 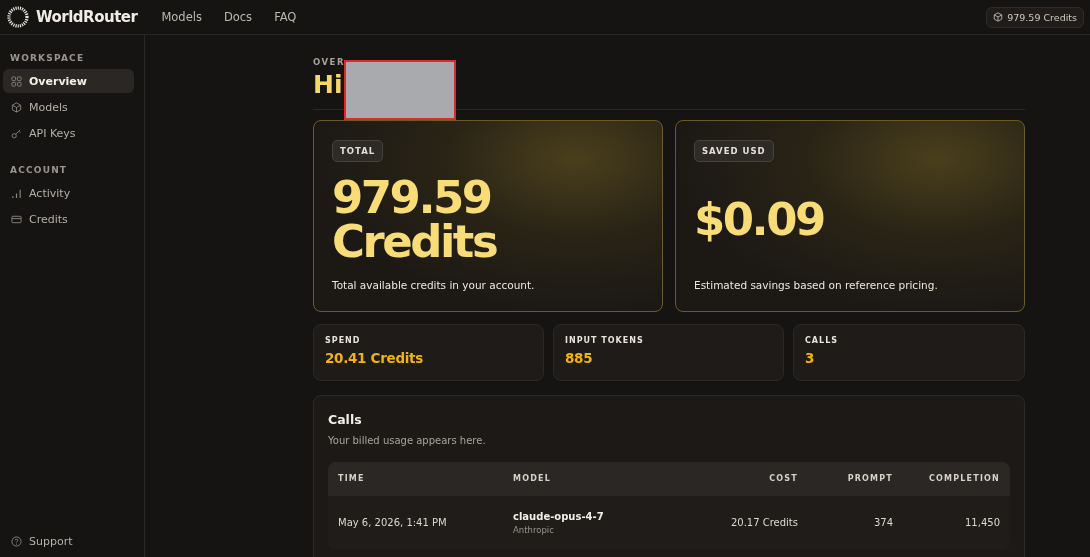 What do you see at coordinates (415, 220) in the screenshot?
I see `card-value: 979.59 Credits` at bounding box center [415, 220].